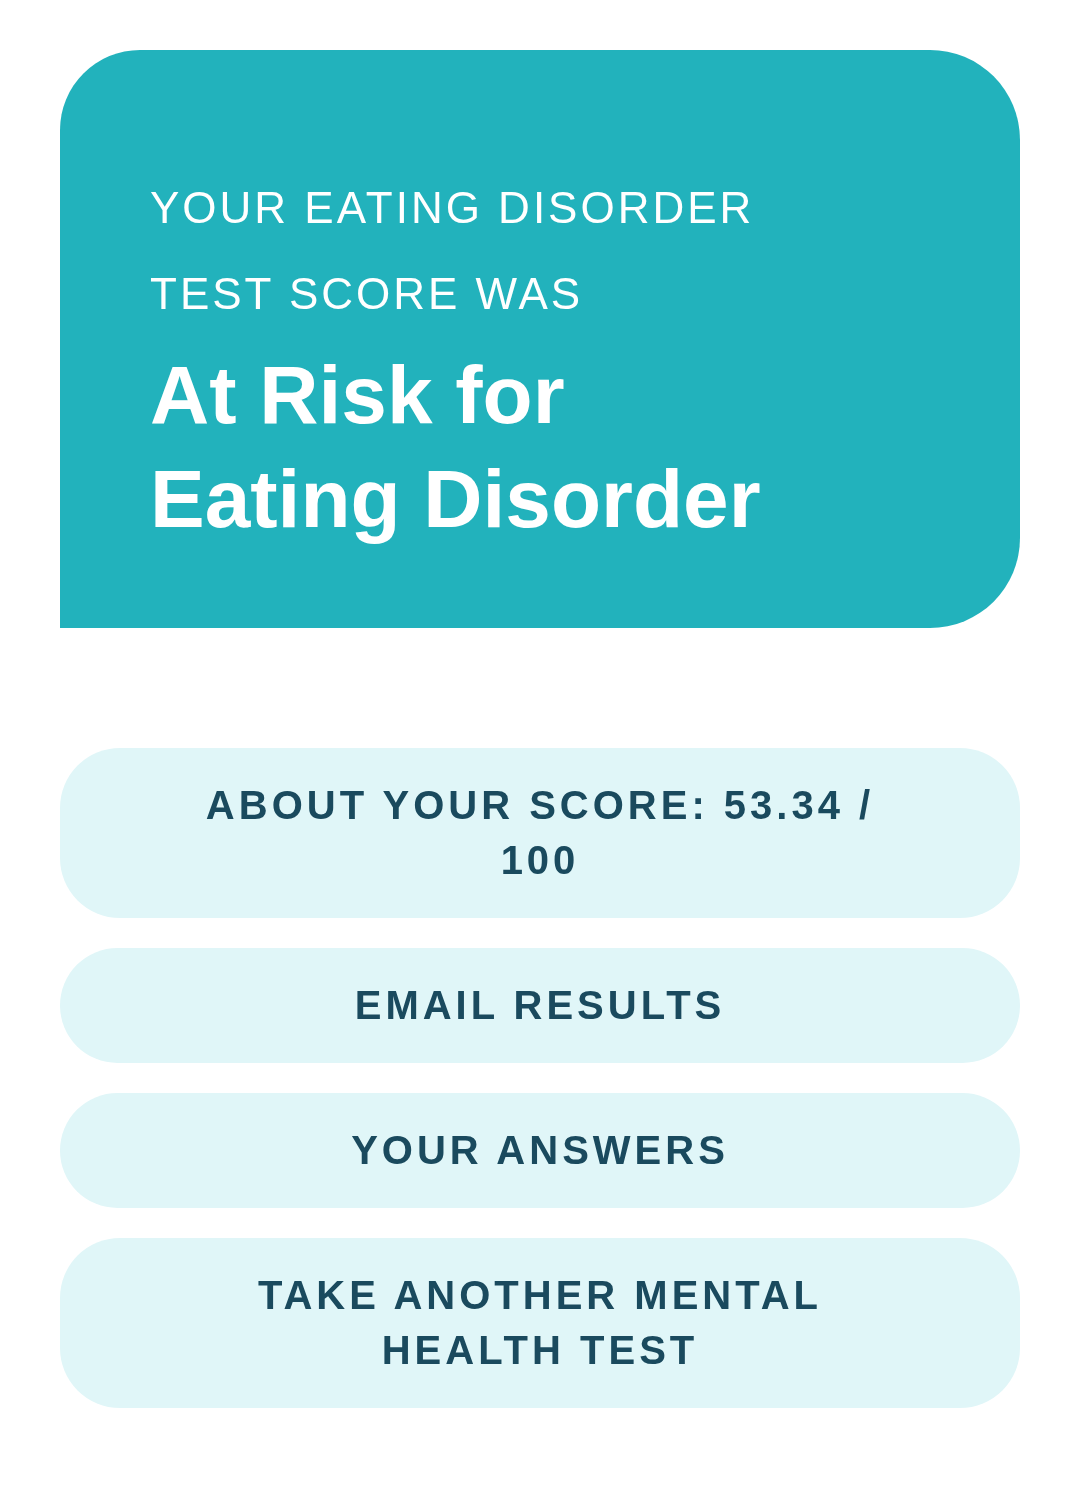 The width and height of the screenshot is (1080, 1486). What do you see at coordinates (540, 1005) in the screenshot?
I see `action-button: EMAIL RESULTS` at bounding box center [540, 1005].